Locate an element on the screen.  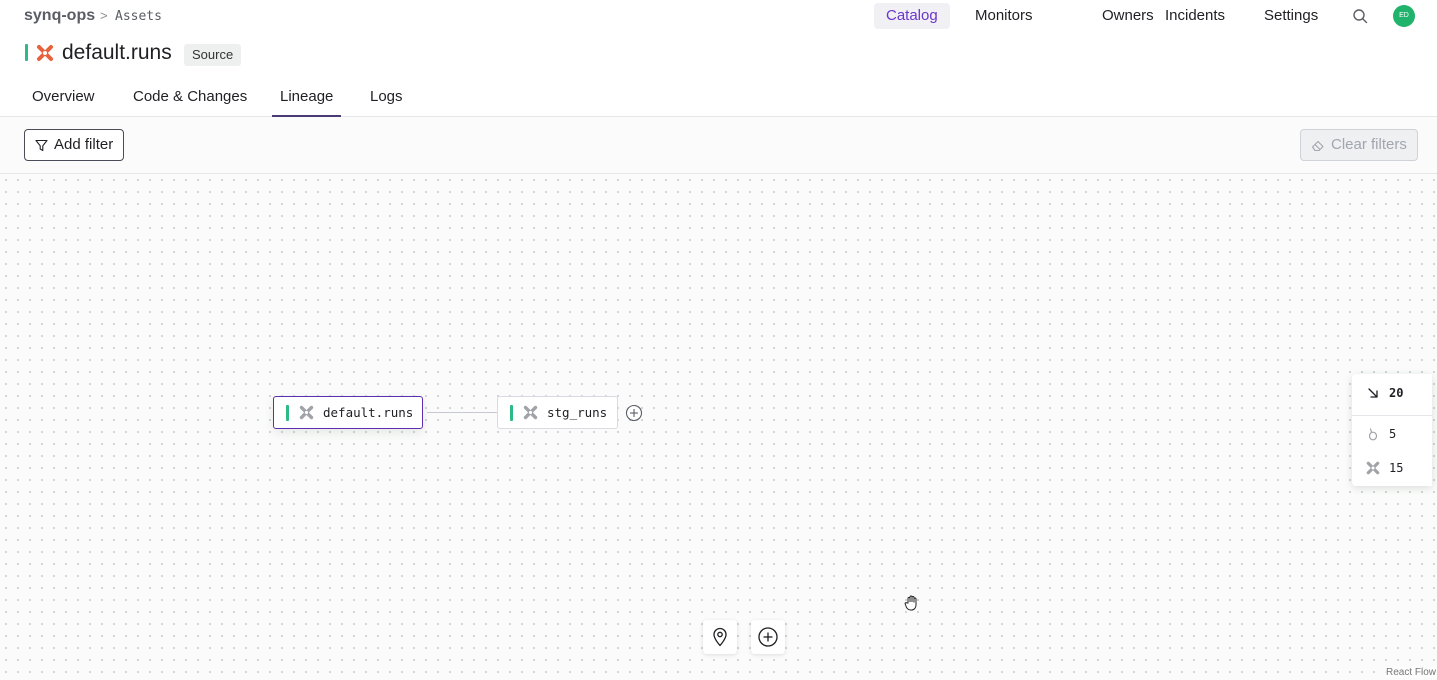
stat-sources: 5 is located at coordinates (1392, 434).